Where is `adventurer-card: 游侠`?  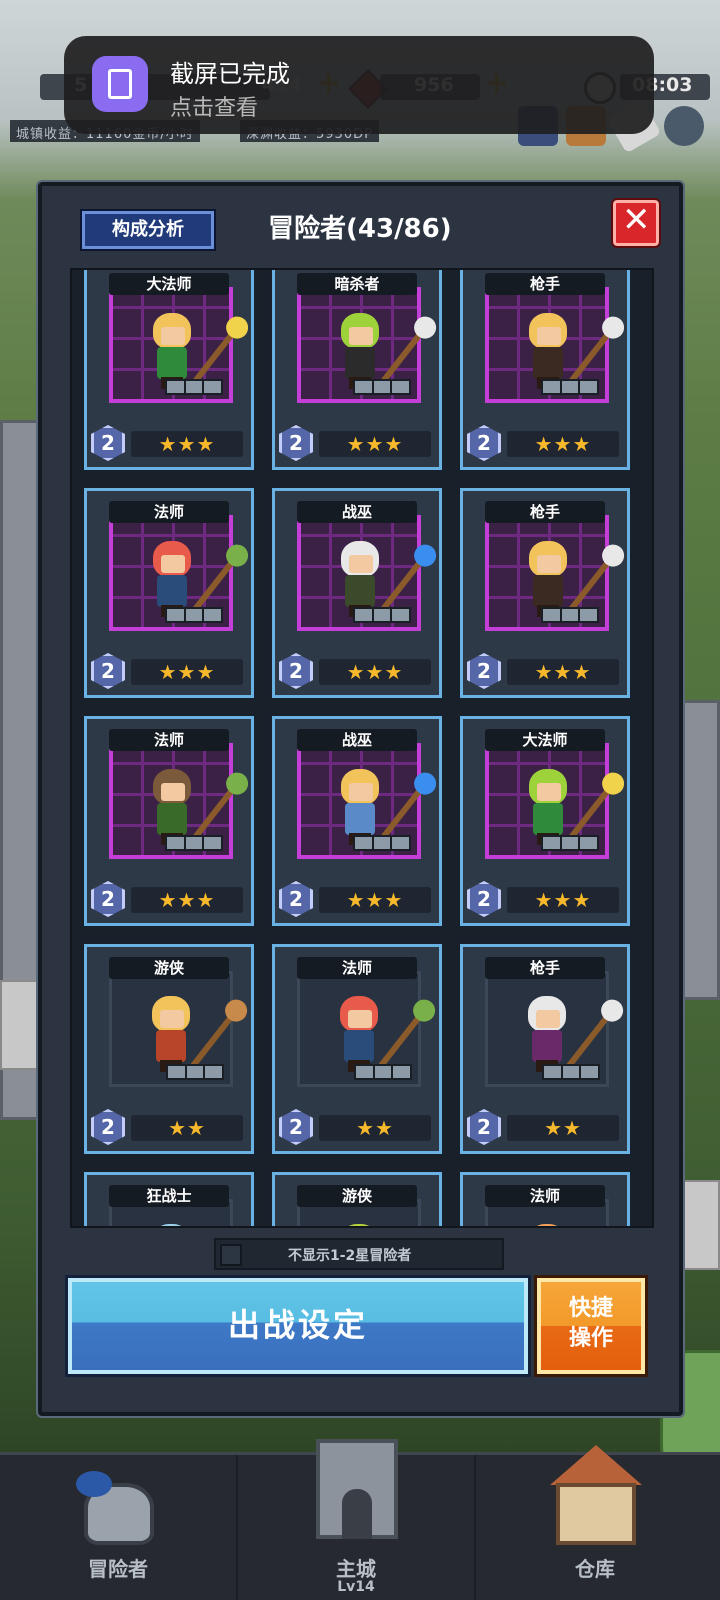
adventurer-card: 游侠 is located at coordinates (357, 1198).